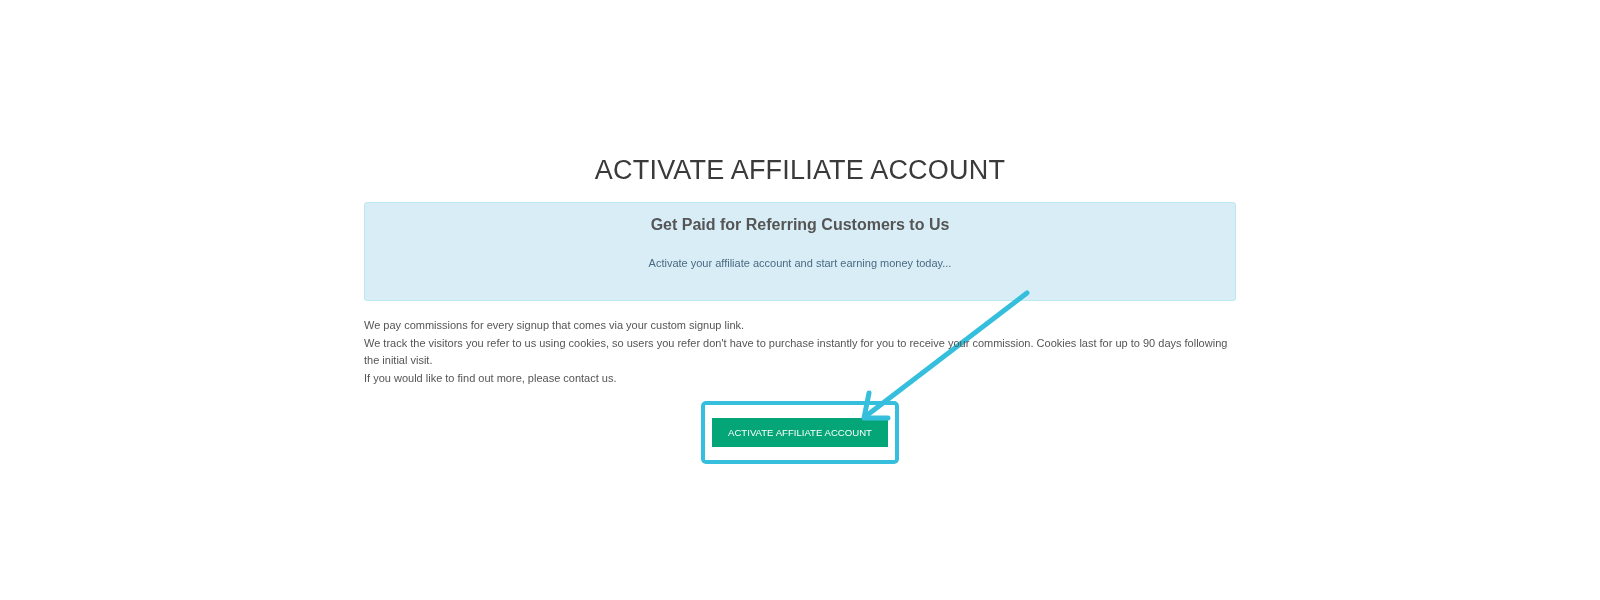  What do you see at coordinates (800, 432) in the screenshot?
I see `activate-button: ACTIVATE AFFILIATE ACCOUNT` at bounding box center [800, 432].